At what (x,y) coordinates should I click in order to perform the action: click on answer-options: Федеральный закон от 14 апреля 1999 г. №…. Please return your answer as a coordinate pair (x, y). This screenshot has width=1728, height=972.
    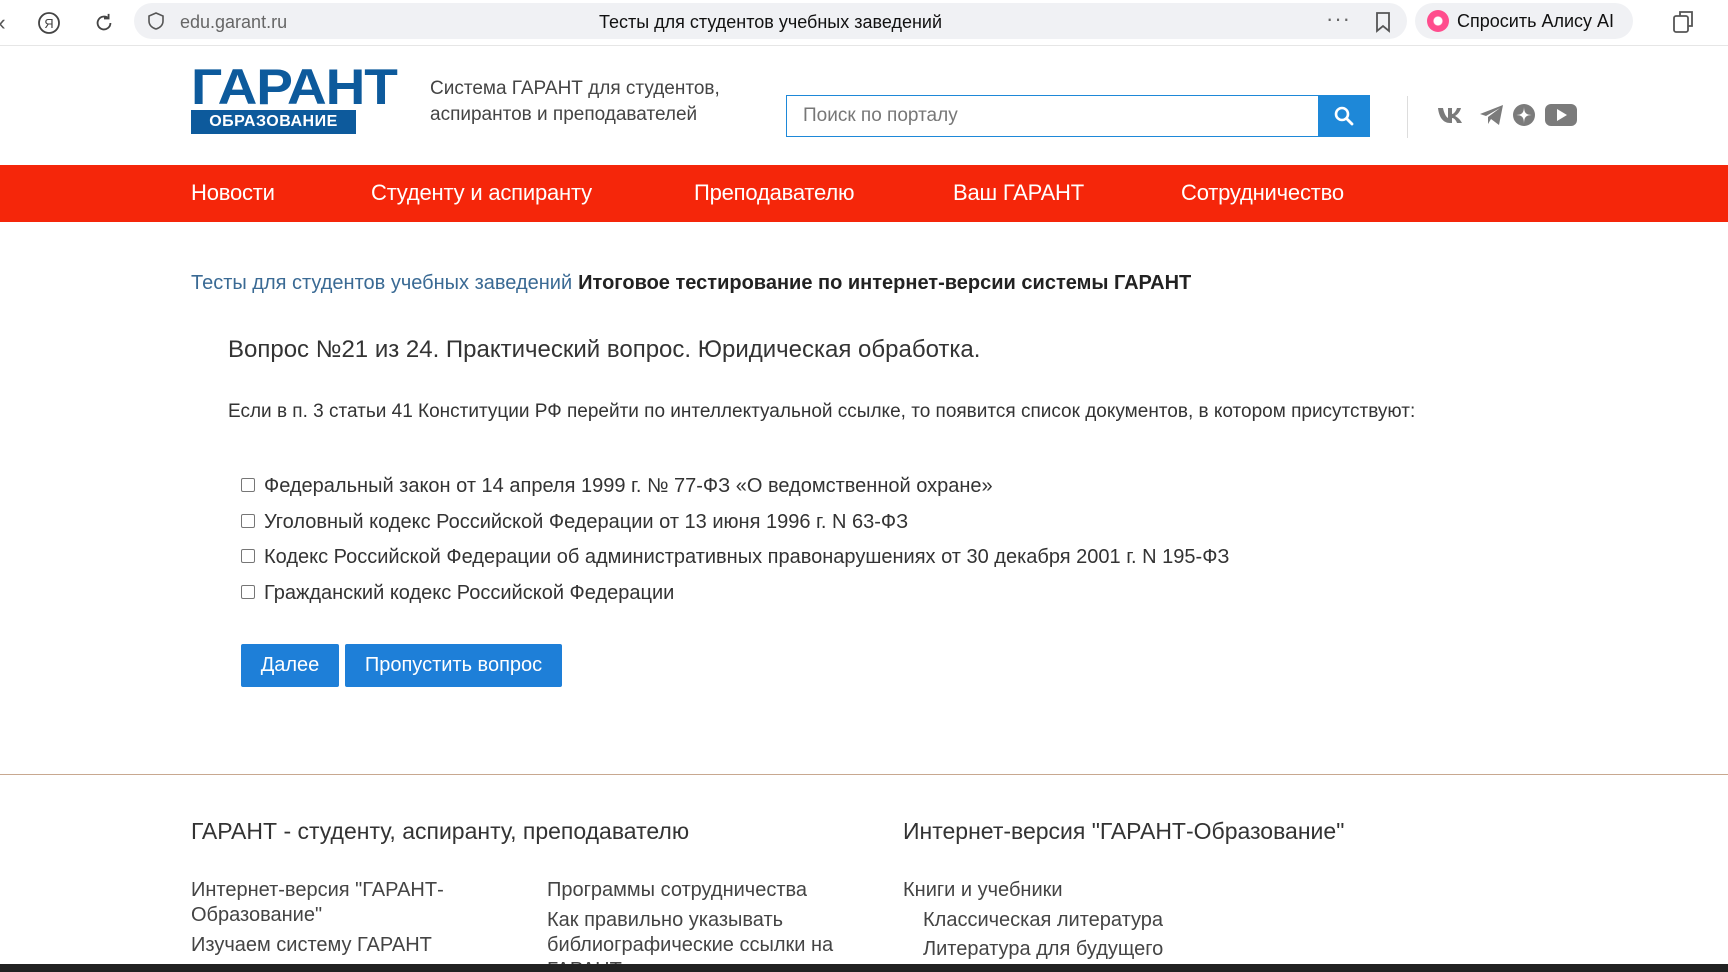
    Looking at the image, I should click on (735, 545).